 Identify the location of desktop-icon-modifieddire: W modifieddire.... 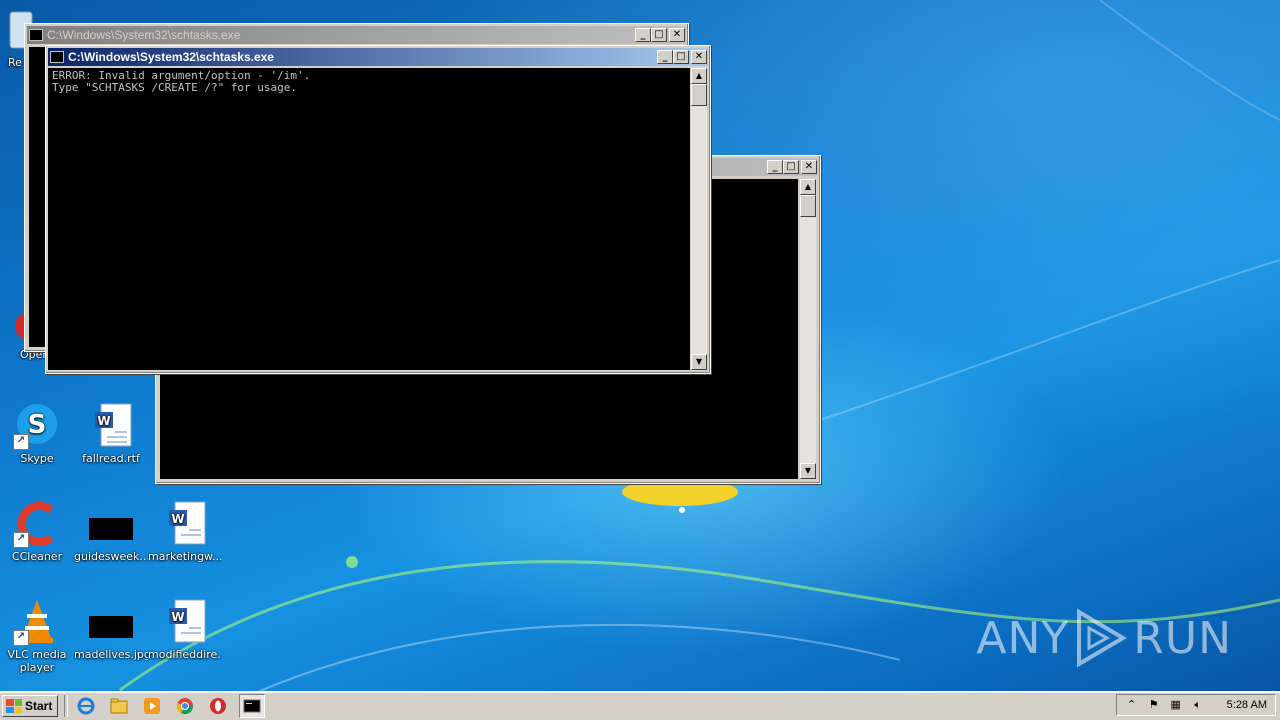
(185, 629).